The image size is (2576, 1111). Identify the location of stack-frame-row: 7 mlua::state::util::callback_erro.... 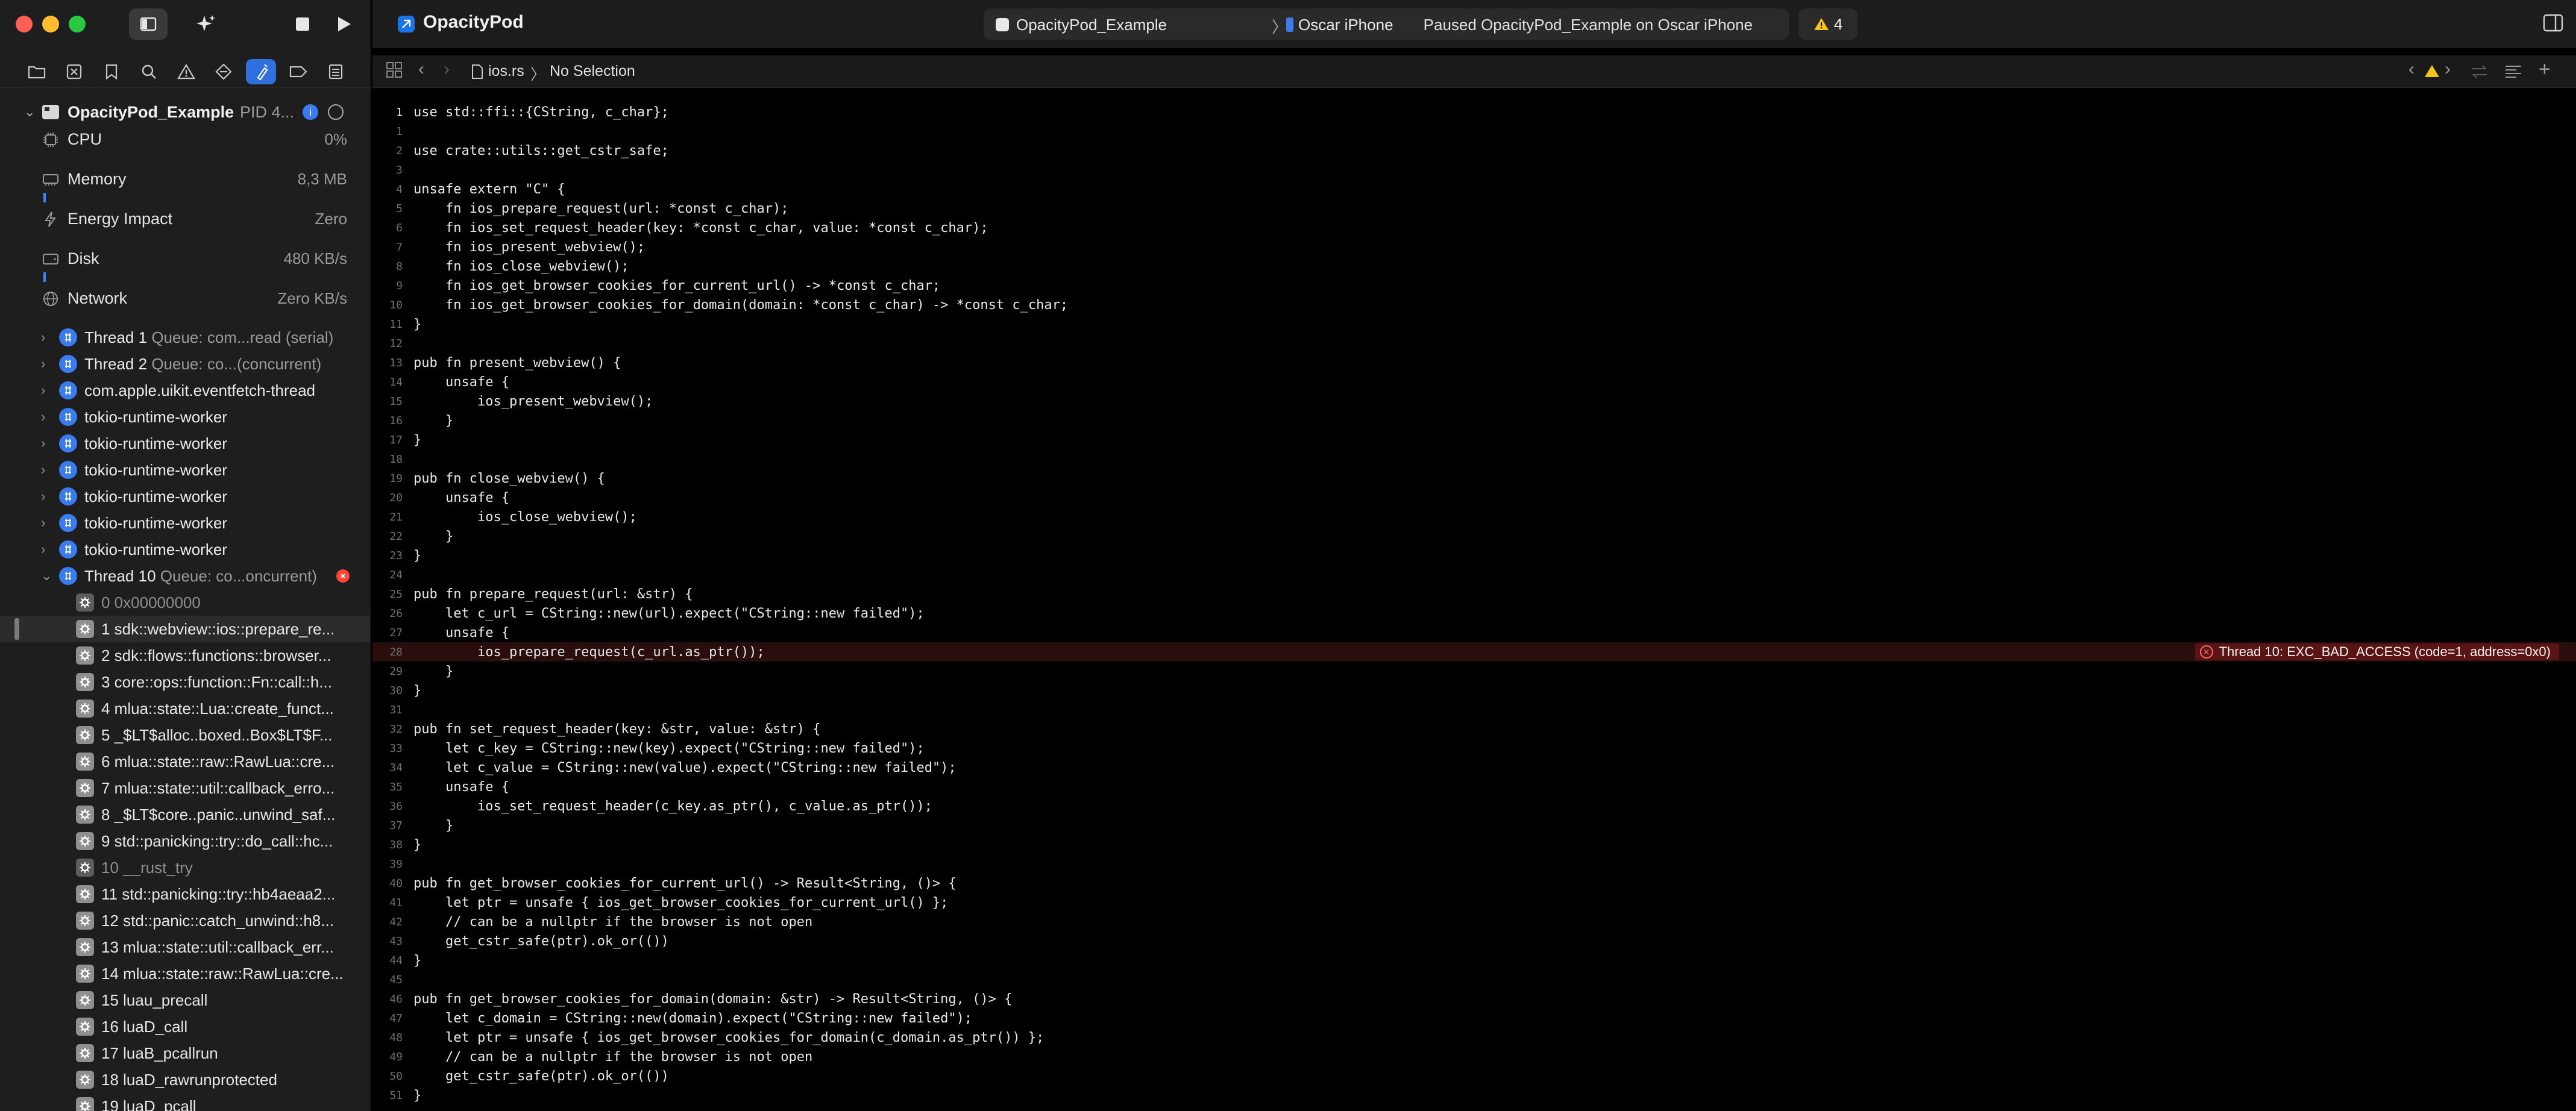
(185, 788).